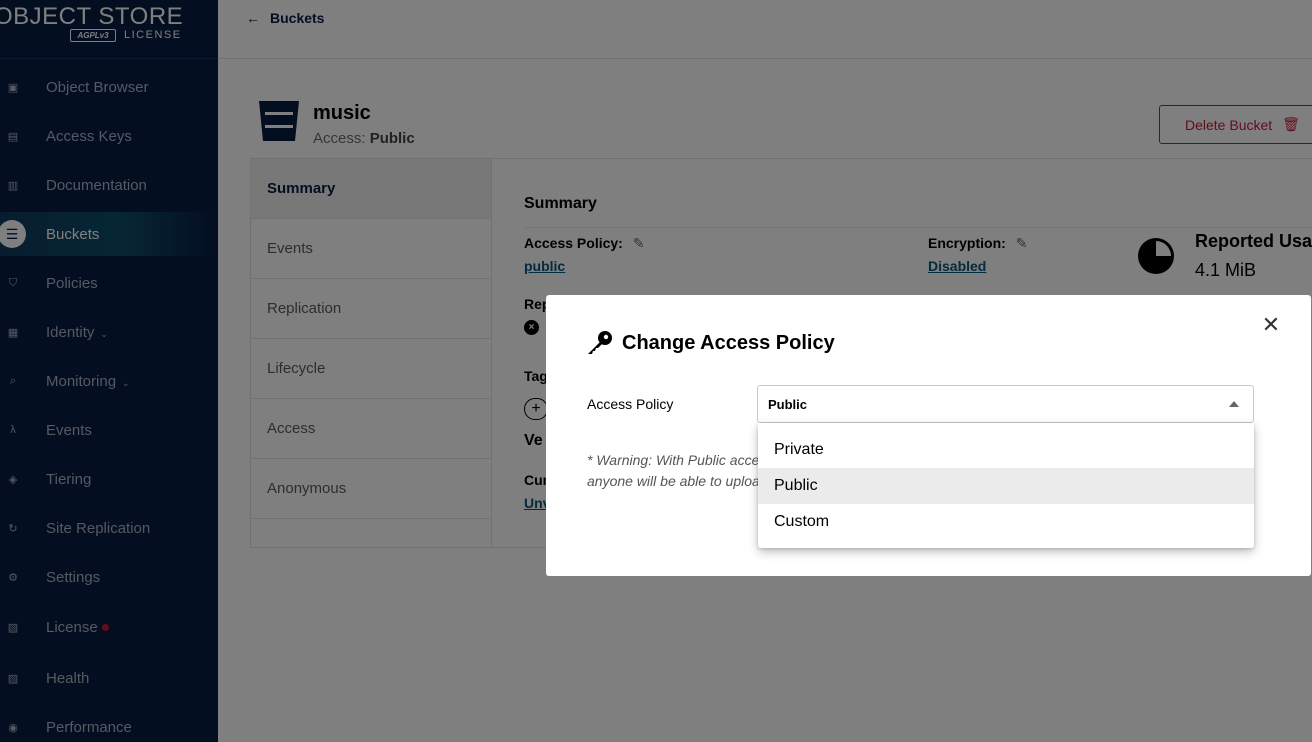  What do you see at coordinates (728, 342) in the screenshot?
I see `dialog-title-text: Change Access Policy` at bounding box center [728, 342].